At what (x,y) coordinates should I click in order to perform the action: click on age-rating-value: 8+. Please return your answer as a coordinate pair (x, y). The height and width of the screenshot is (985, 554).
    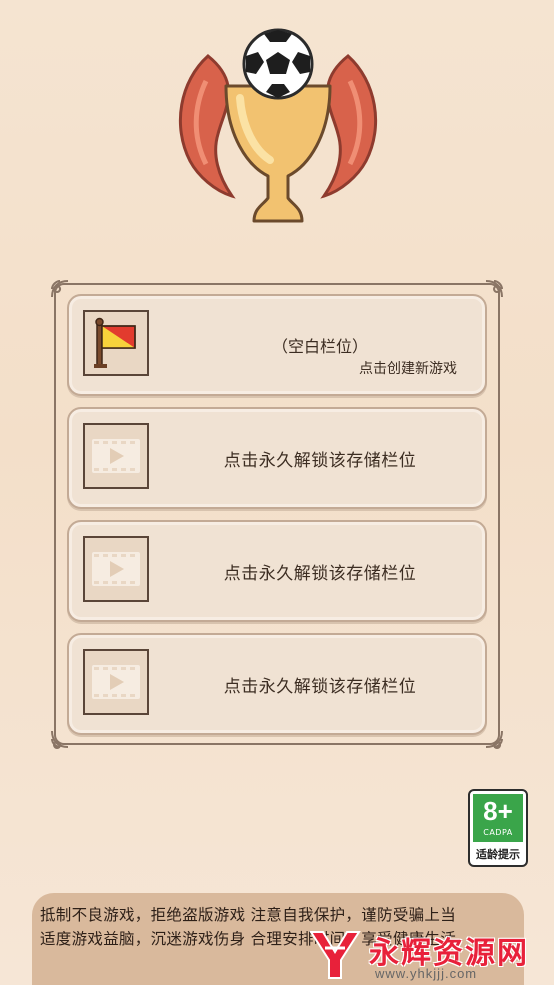
    Looking at the image, I should click on (498, 811).